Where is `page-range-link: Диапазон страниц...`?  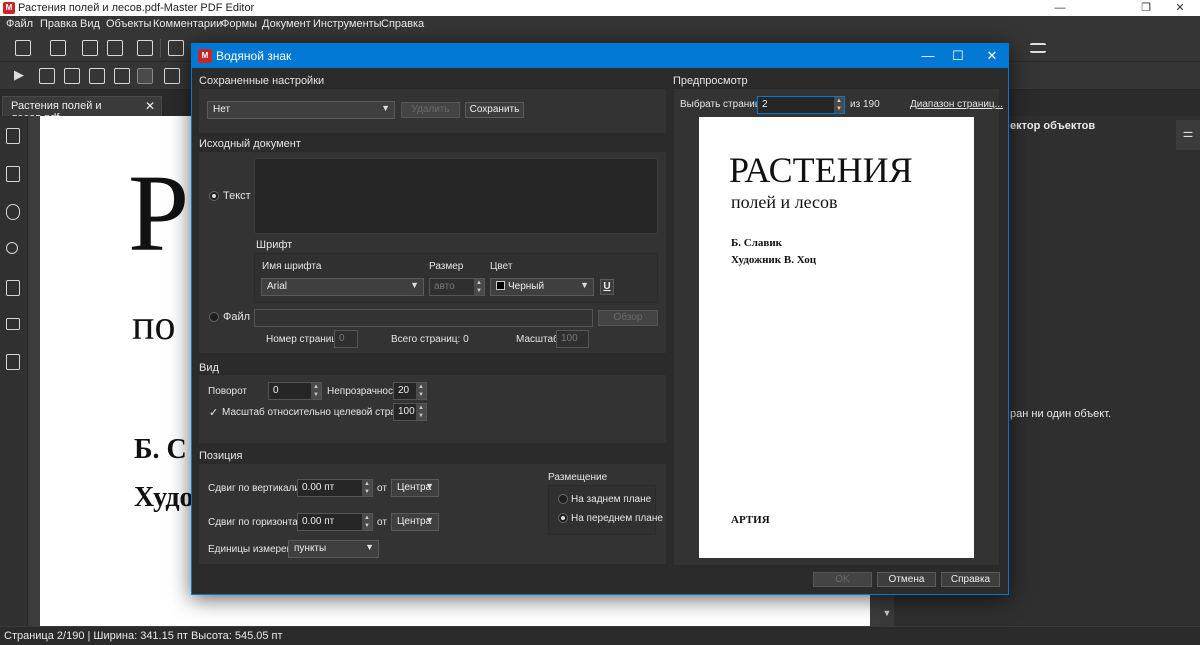 page-range-link: Диапазон страниц... is located at coordinates (956, 104).